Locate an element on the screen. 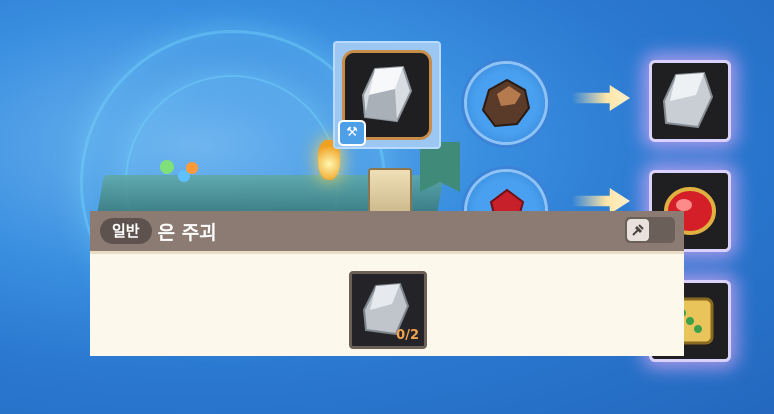 This screenshot has width=774, height=414. ore-icon is located at coordinates (506, 103).